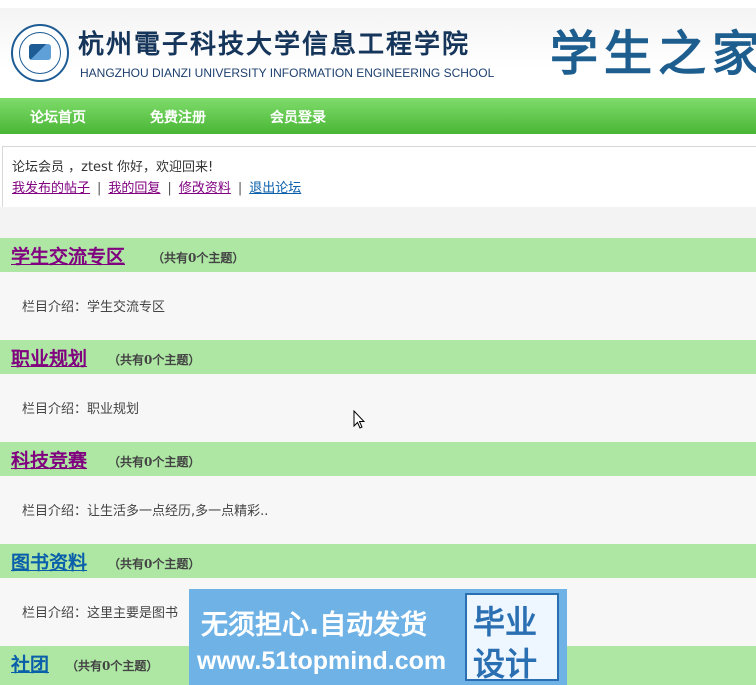  Describe the element at coordinates (145, 511) in the screenshot. I see `section-intro: 栏目介绍：让生活多一点经历,多一点精彩..` at that location.